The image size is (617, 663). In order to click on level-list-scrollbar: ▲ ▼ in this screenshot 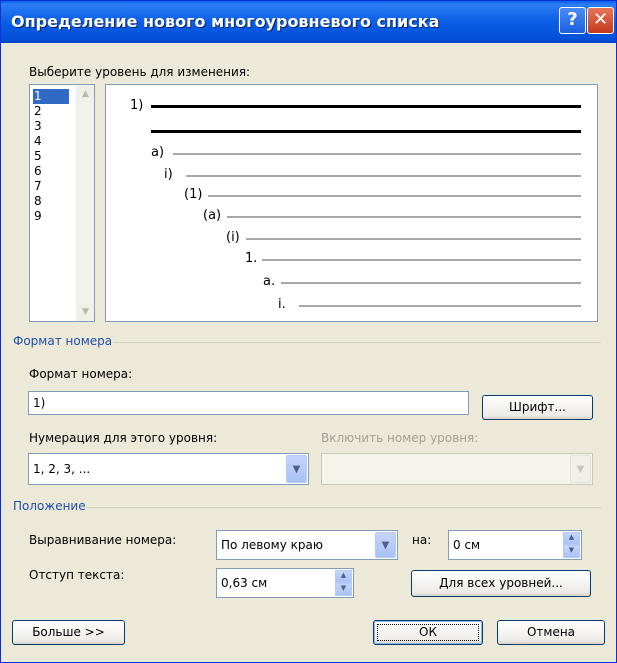, I will do `click(85, 203)`.